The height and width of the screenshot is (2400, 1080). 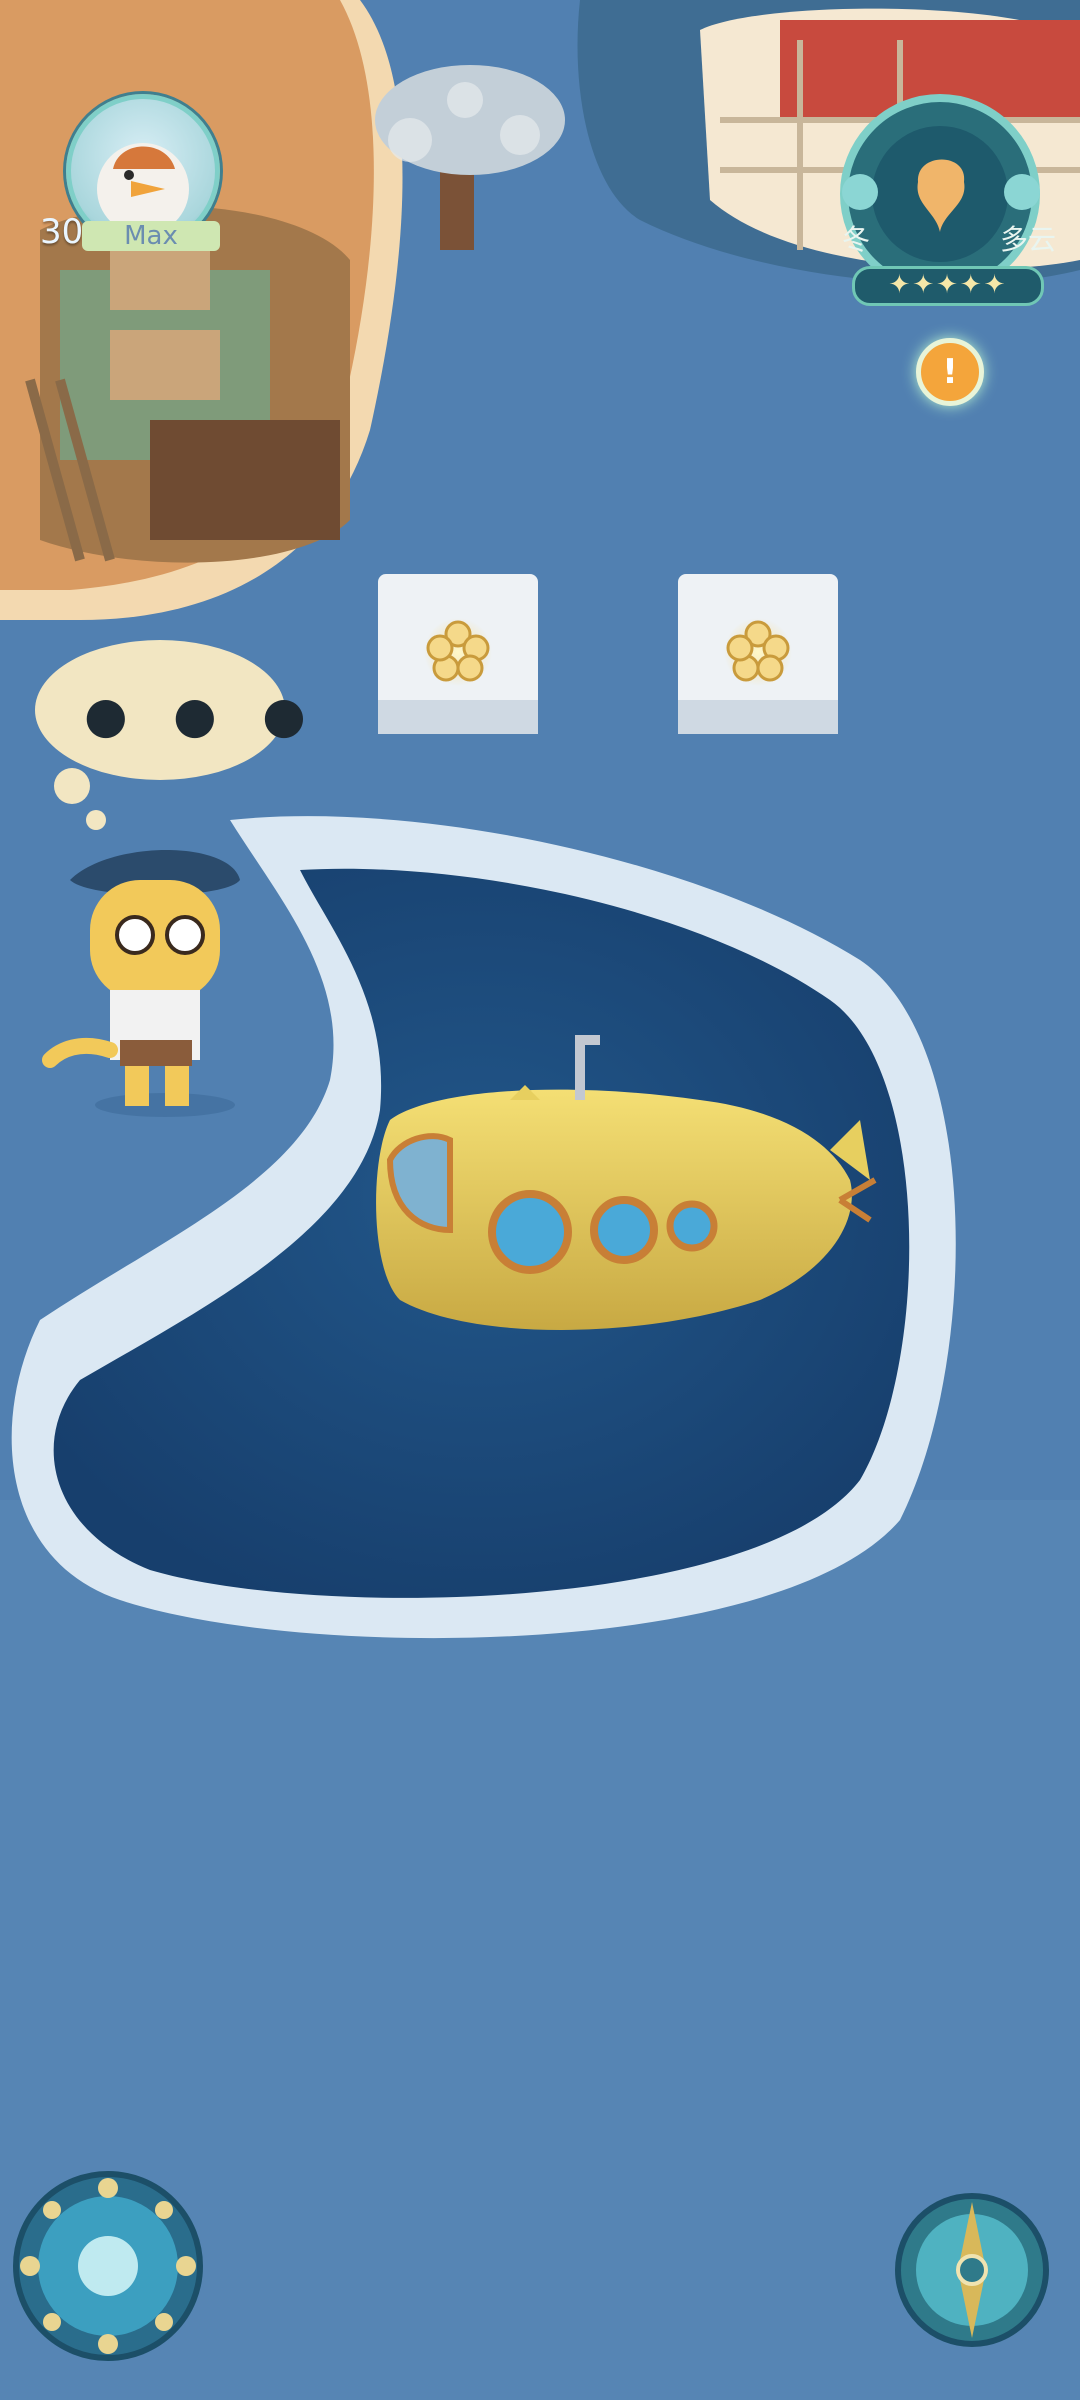 I want to click on compass-button, so click(x=972, y=2270).